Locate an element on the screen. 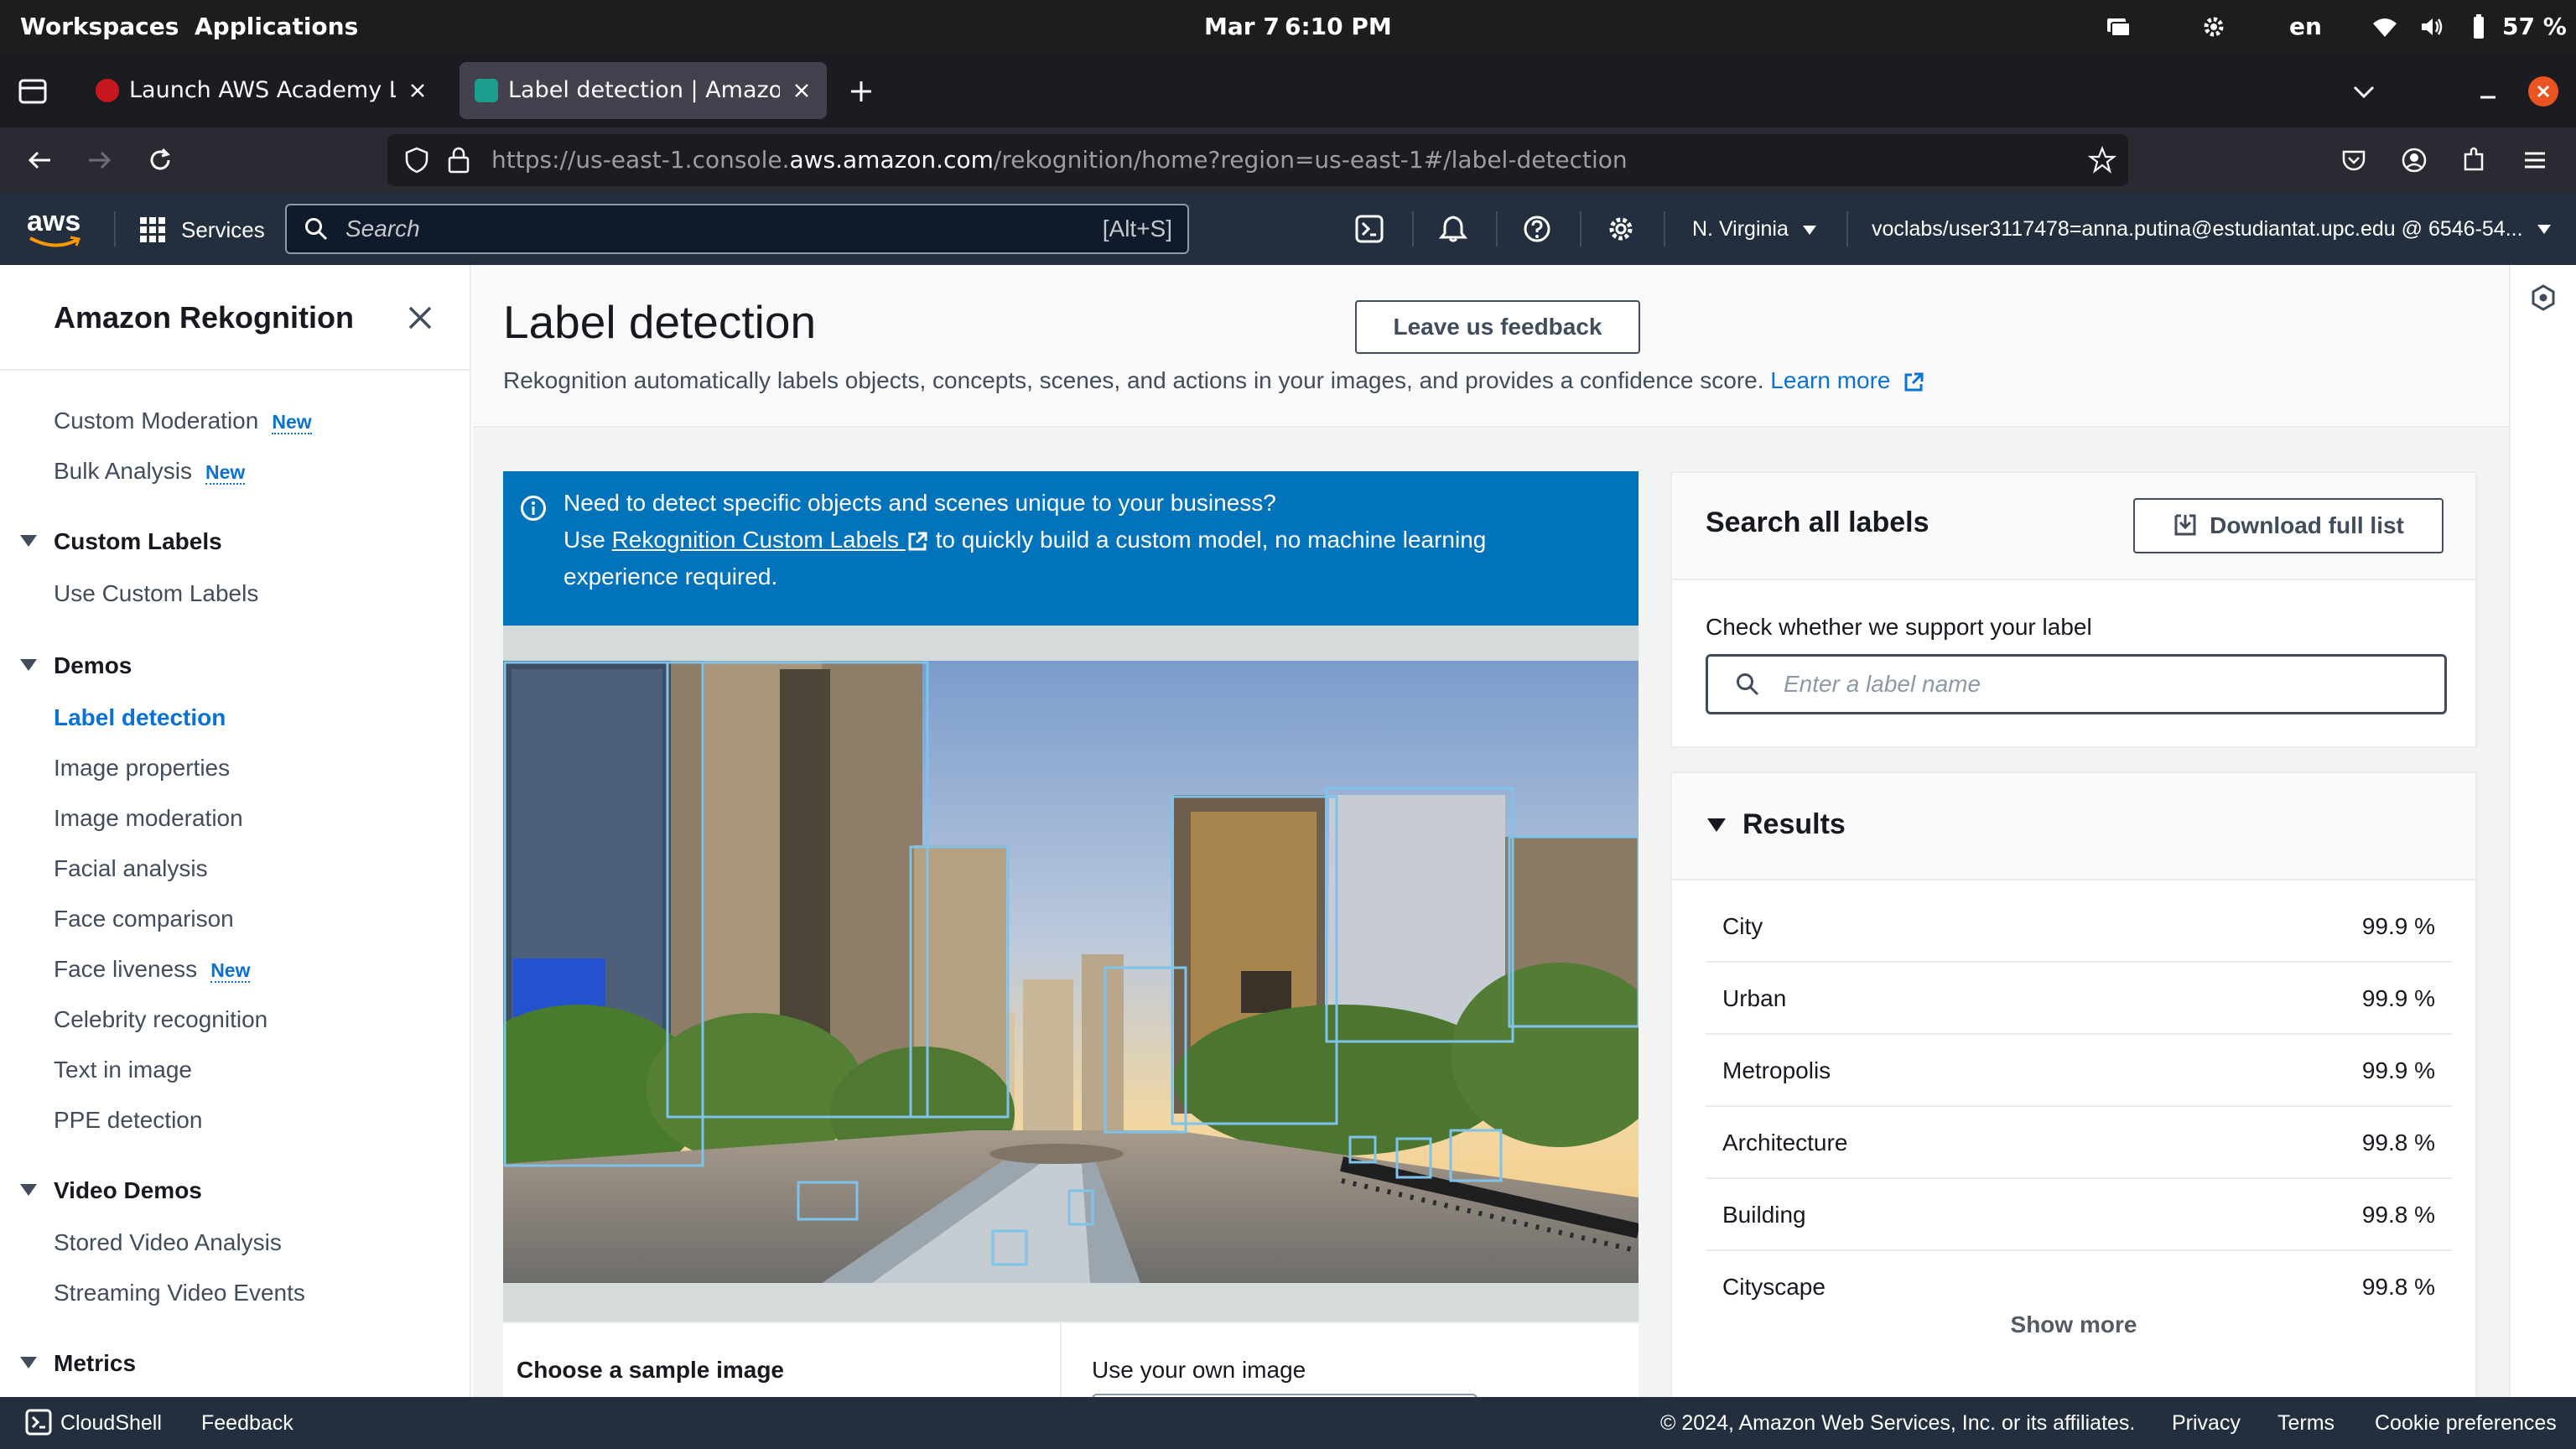 The image size is (2576, 1449). side-nav-title: Amazon Rekognition is located at coordinates (204, 317).